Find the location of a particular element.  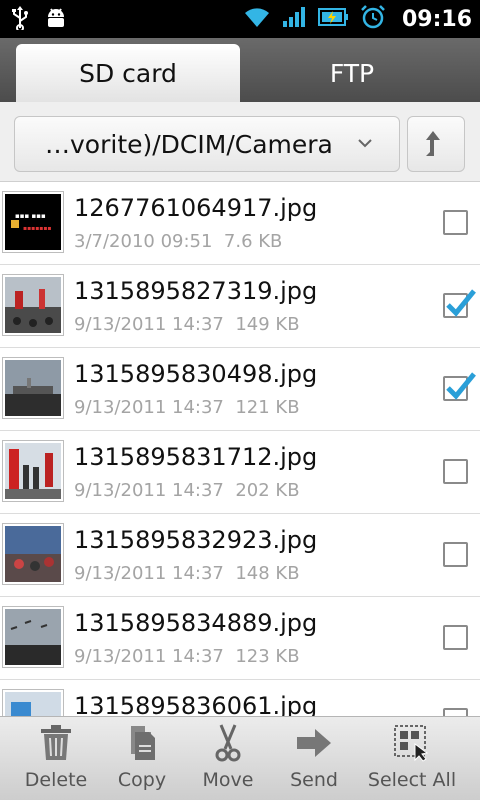

file-meta: 9/13/2011 14:37 202 KB is located at coordinates (187, 490).